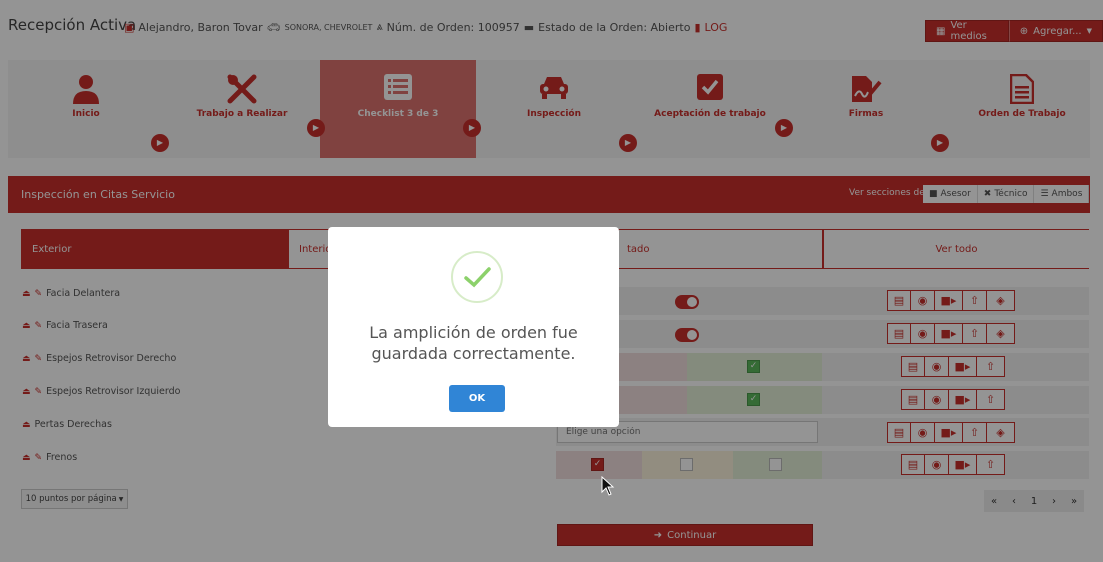 This screenshot has width=1103, height=562. Describe the element at coordinates (477, 277) in the screenshot. I see `success-check-icon` at that location.